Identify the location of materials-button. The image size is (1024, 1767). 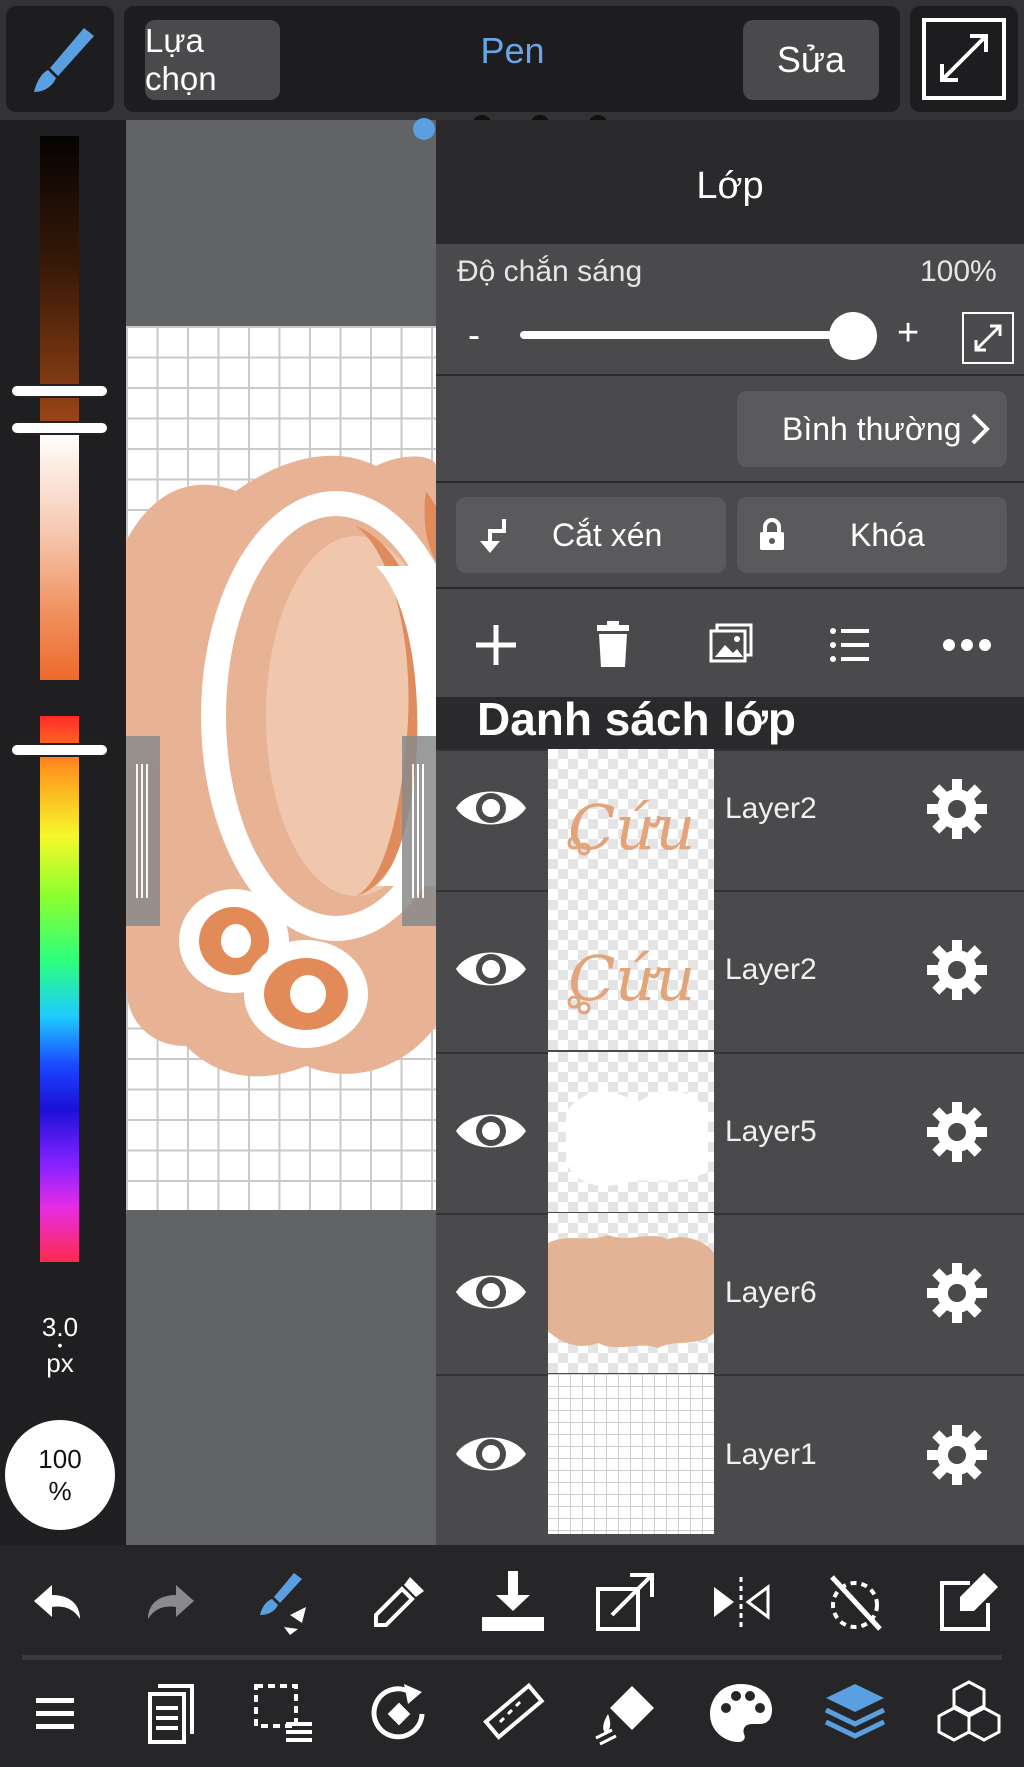
(969, 1713).